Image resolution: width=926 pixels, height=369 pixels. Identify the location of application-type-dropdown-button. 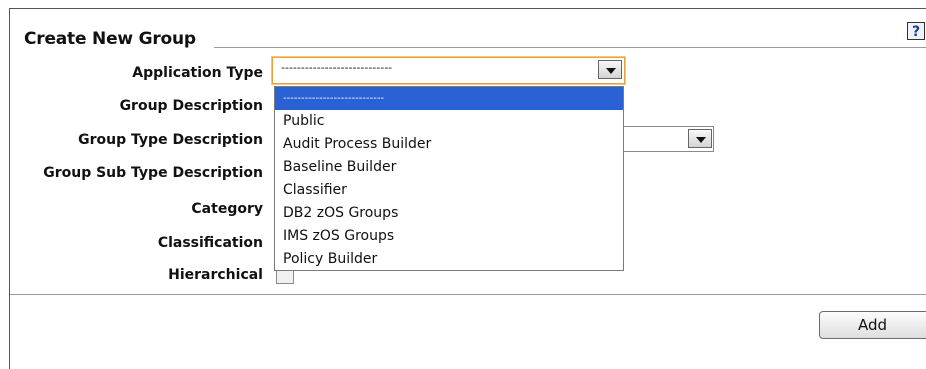
(610, 69).